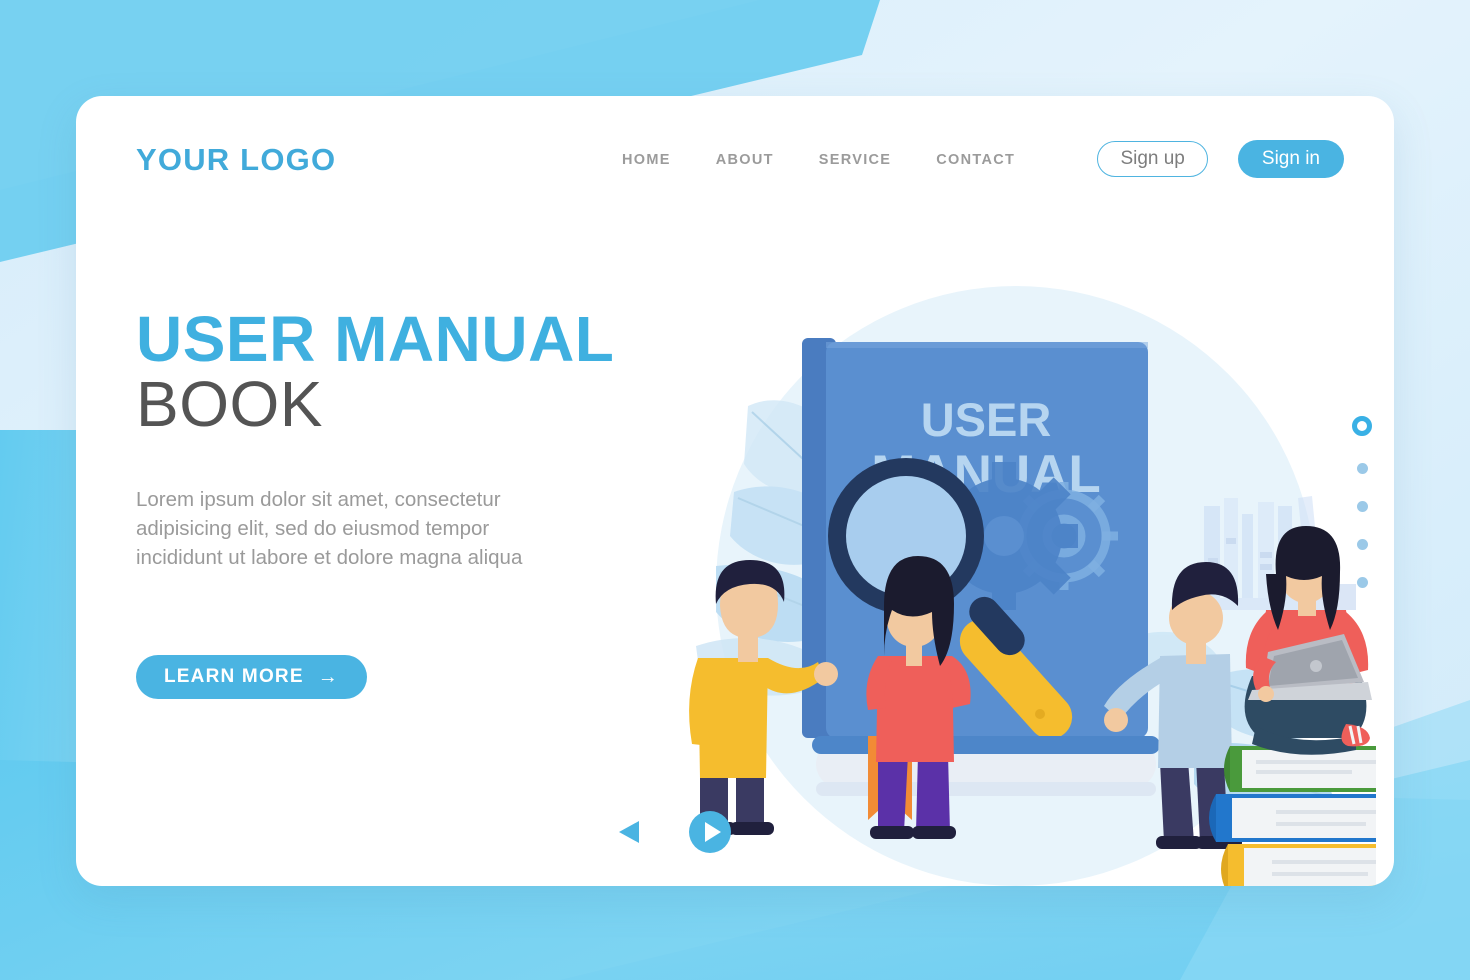 Image resolution: width=1470 pixels, height=980 pixels. I want to click on learn-more-button: LEARN MORE →, so click(251, 676).